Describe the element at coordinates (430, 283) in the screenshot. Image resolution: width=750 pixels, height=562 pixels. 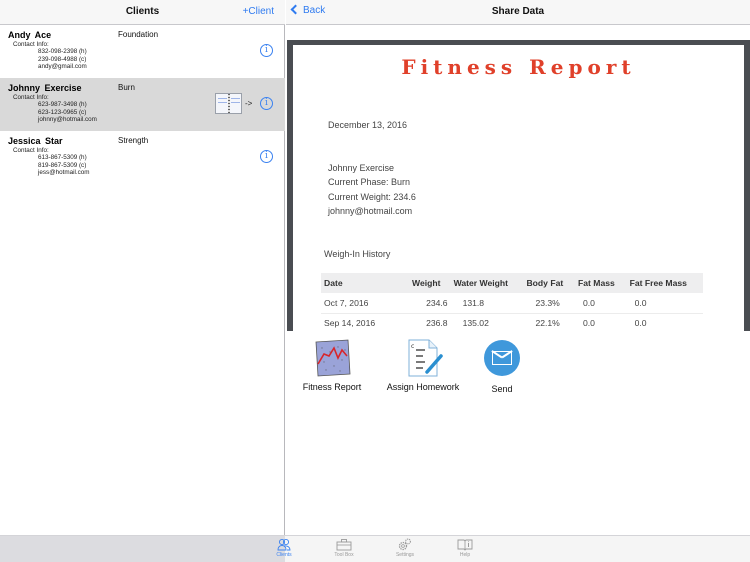
I see `col-weight: Weight` at that location.